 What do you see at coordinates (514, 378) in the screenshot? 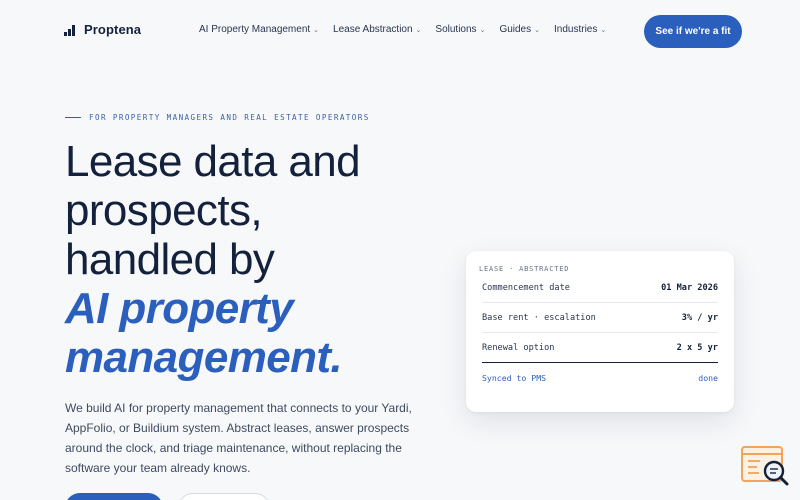
I see `sync-status-label: Synced to PMS` at bounding box center [514, 378].